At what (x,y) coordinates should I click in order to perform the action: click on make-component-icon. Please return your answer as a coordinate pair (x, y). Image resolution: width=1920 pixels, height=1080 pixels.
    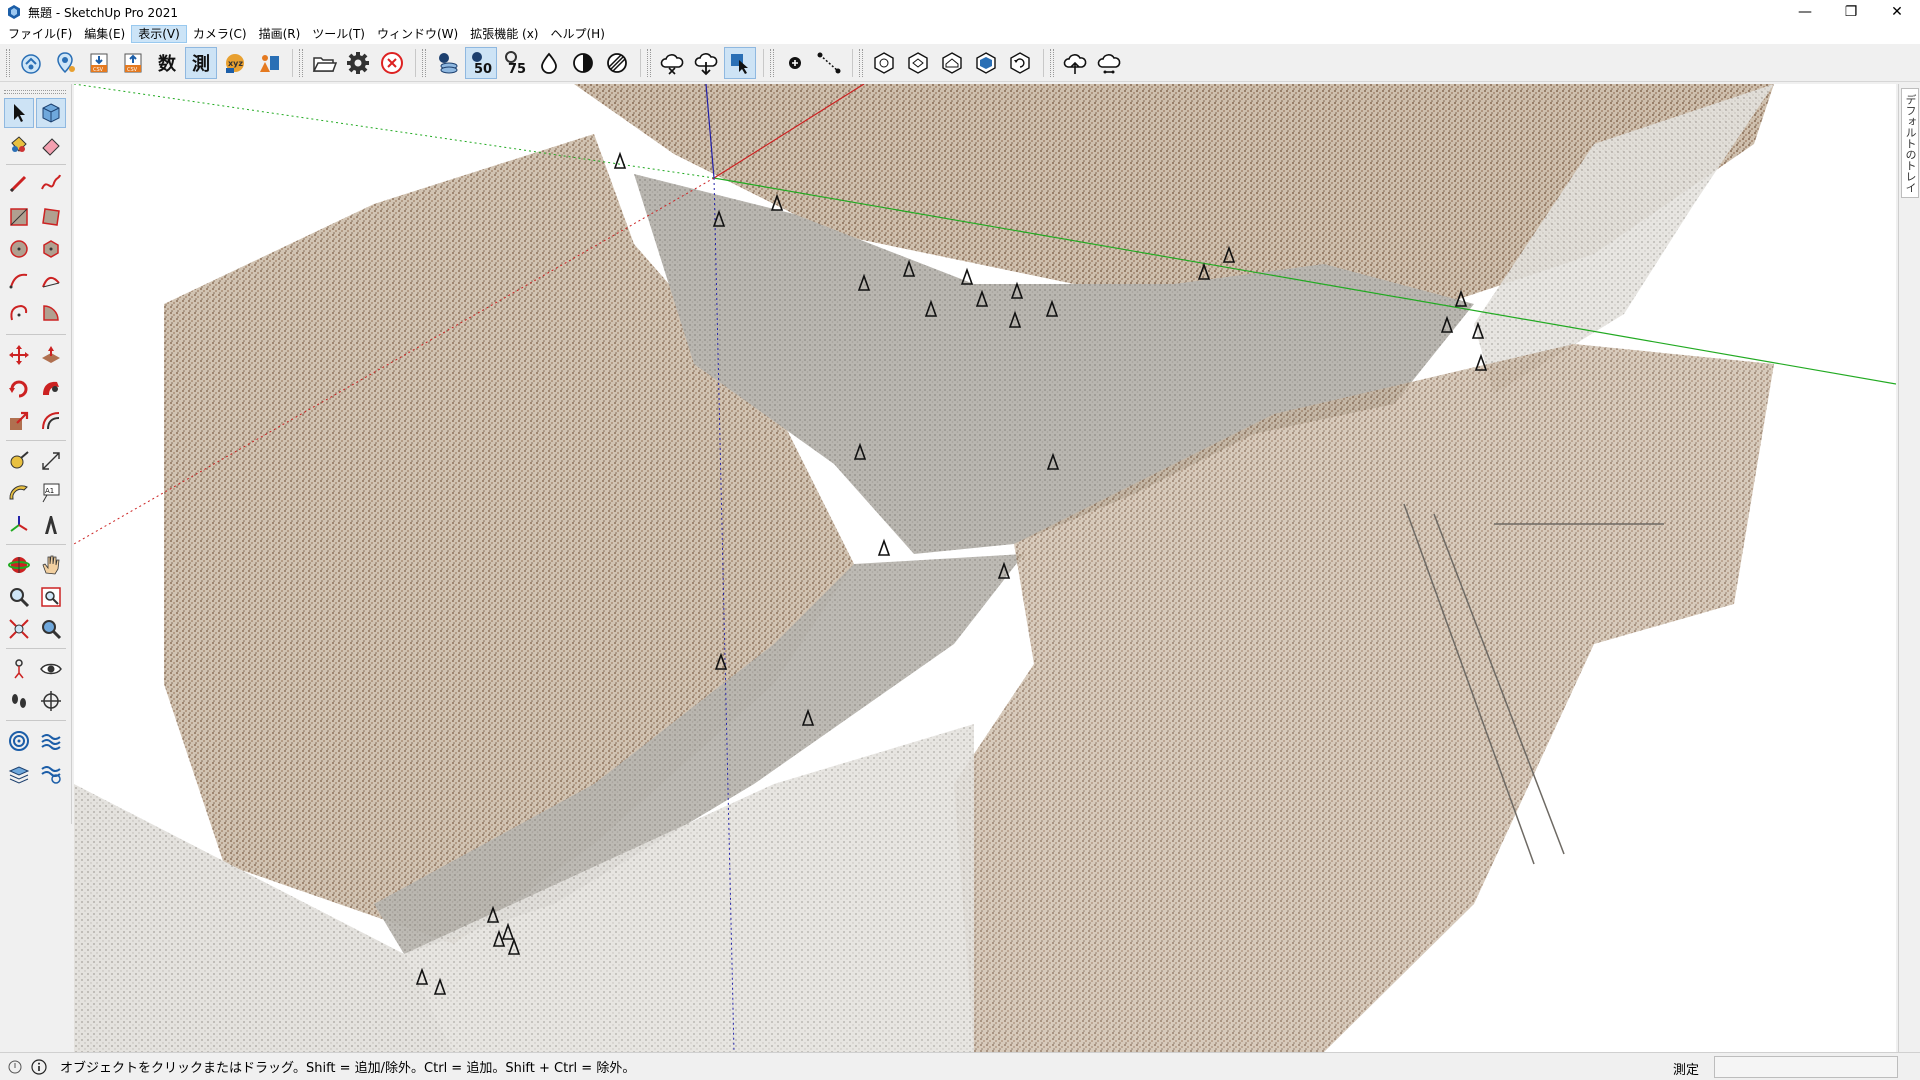
    Looking at the image, I should click on (51, 113).